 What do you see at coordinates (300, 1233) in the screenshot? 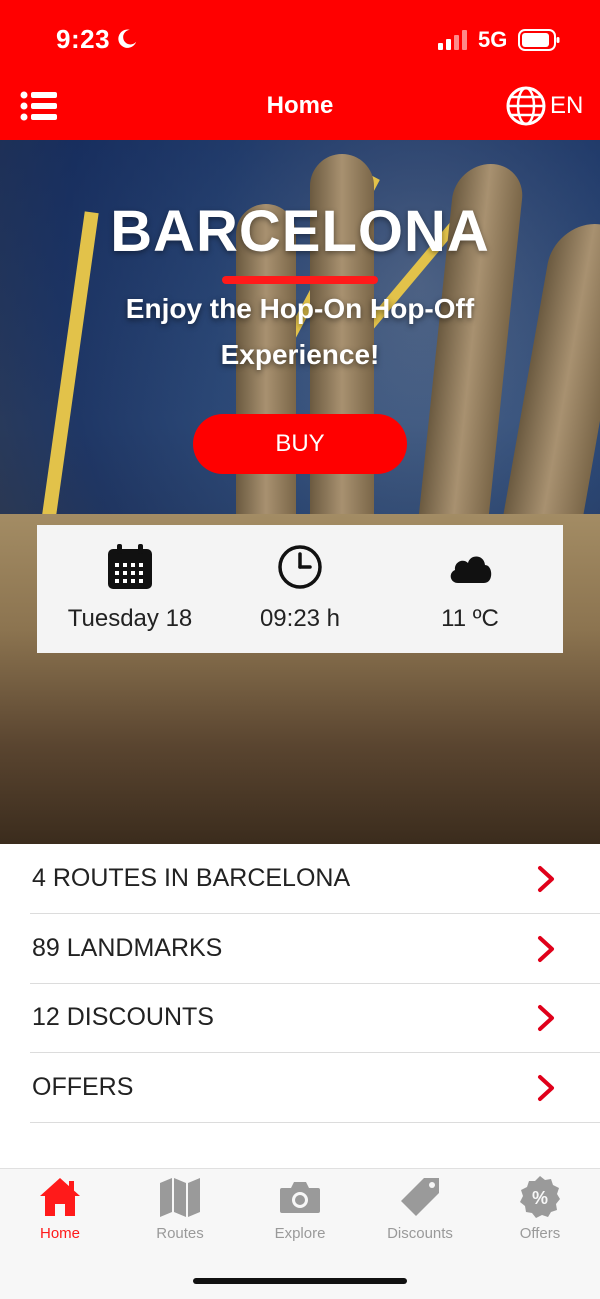
I see `tab-label: Explore` at bounding box center [300, 1233].